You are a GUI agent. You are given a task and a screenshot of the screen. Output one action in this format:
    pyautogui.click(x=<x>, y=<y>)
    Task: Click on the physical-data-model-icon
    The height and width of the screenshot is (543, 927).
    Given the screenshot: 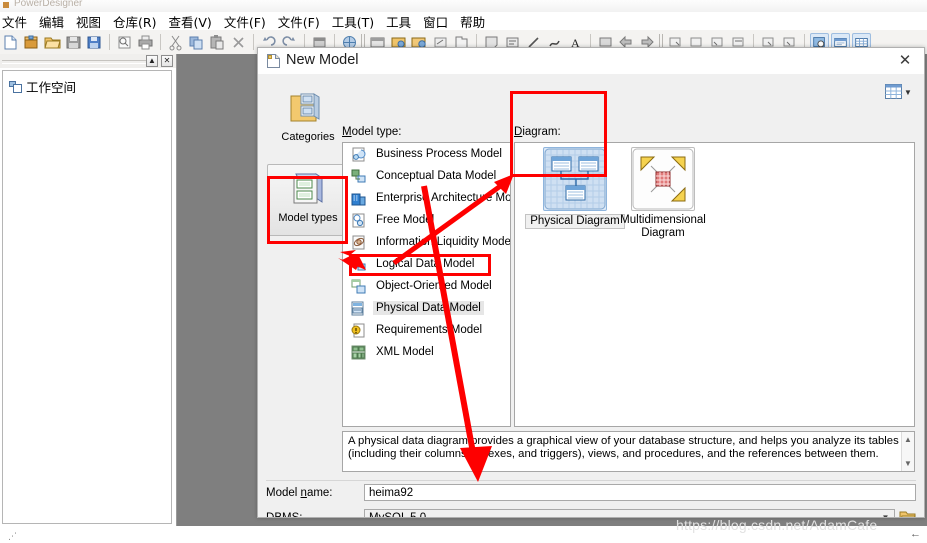 What is the action you would take?
    pyautogui.click(x=358, y=308)
    